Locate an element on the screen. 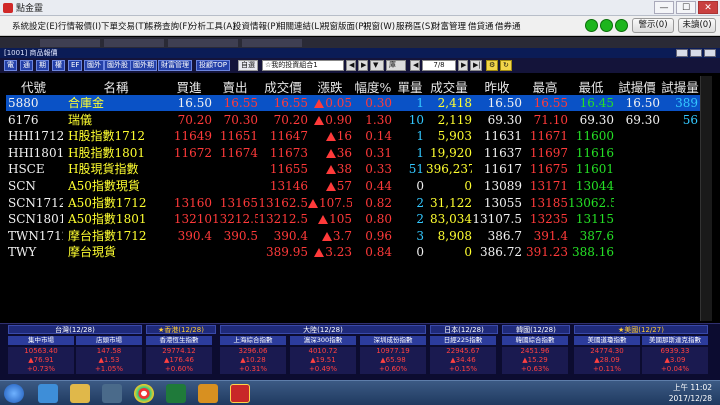  menu-order: 下單交易(T) is located at coordinates (124, 26).